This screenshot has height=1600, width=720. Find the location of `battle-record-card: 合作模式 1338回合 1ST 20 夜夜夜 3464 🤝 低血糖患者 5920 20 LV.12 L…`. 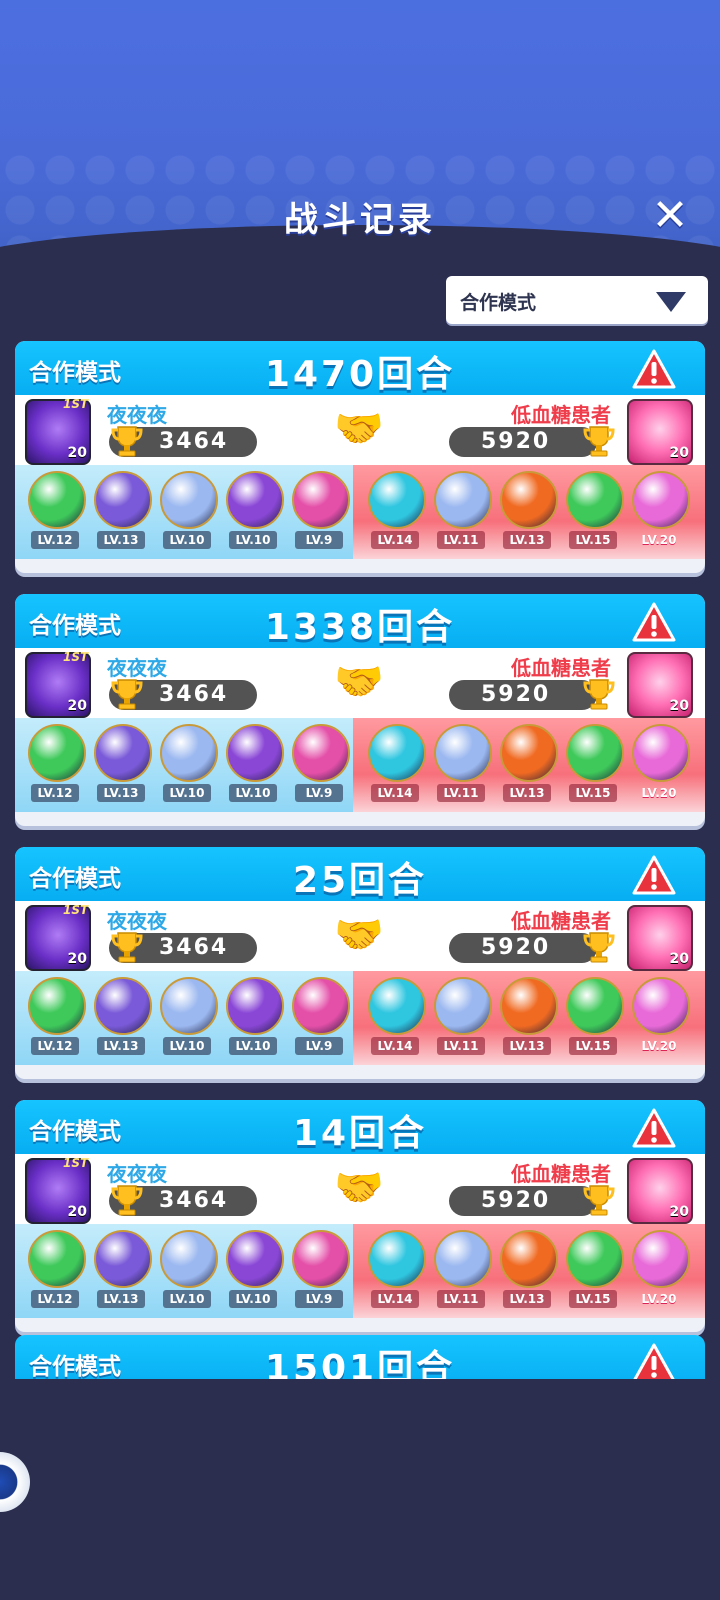

battle-record-card: 合作模式 1338回合 1ST 20 夜夜夜 3464 🤝 低血糖患者 5920 20 LV.12 L… is located at coordinates (360, 710).